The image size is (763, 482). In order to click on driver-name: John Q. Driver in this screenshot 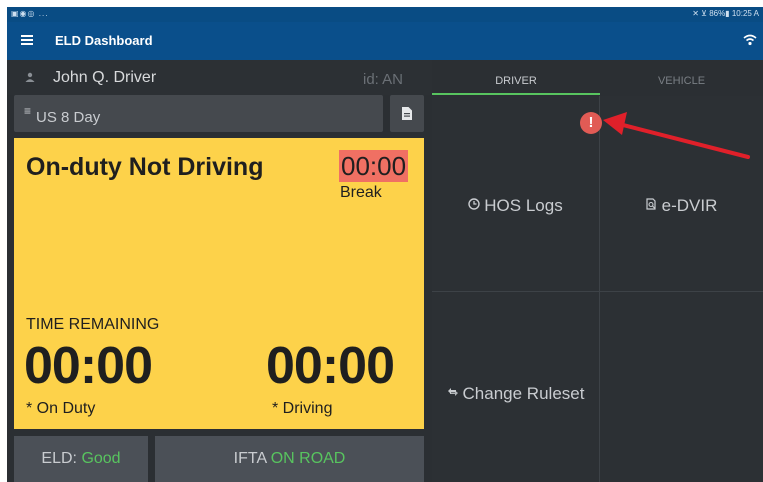, I will do `click(105, 77)`.